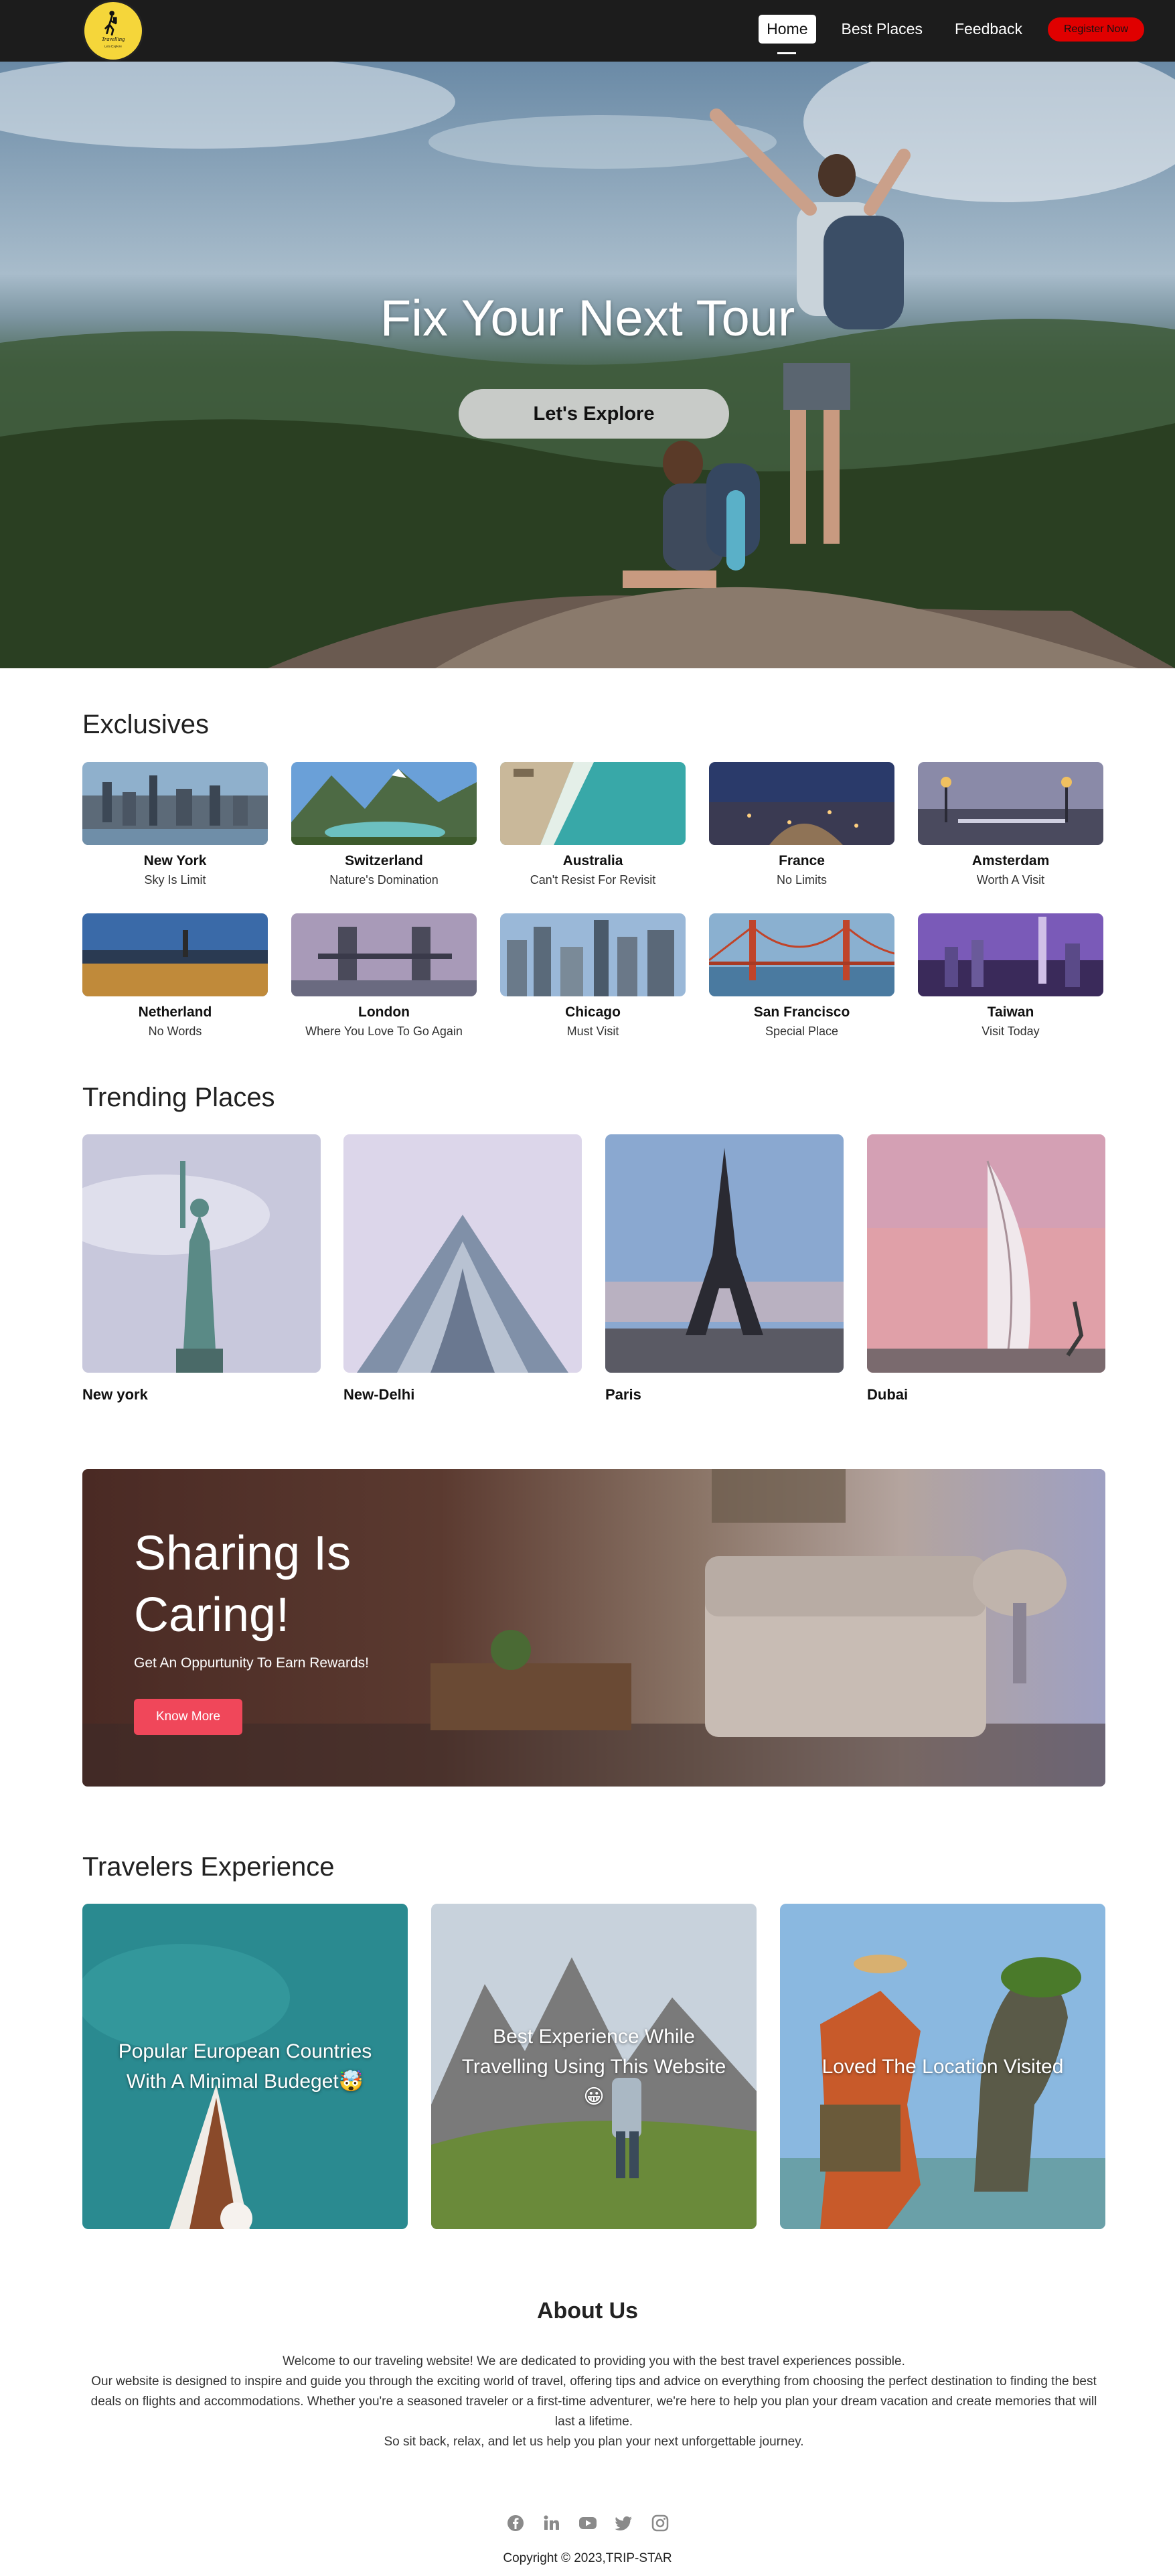  What do you see at coordinates (623, 1394) in the screenshot?
I see `trending-place-name: Paris` at bounding box center [623, 1394].